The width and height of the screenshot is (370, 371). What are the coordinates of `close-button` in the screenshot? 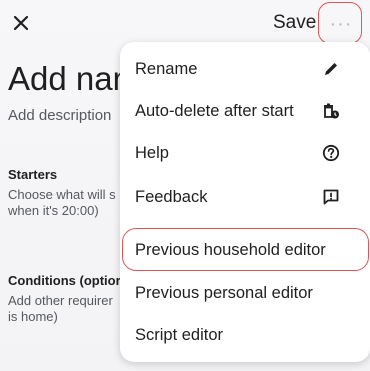 It's located at (21, 23).